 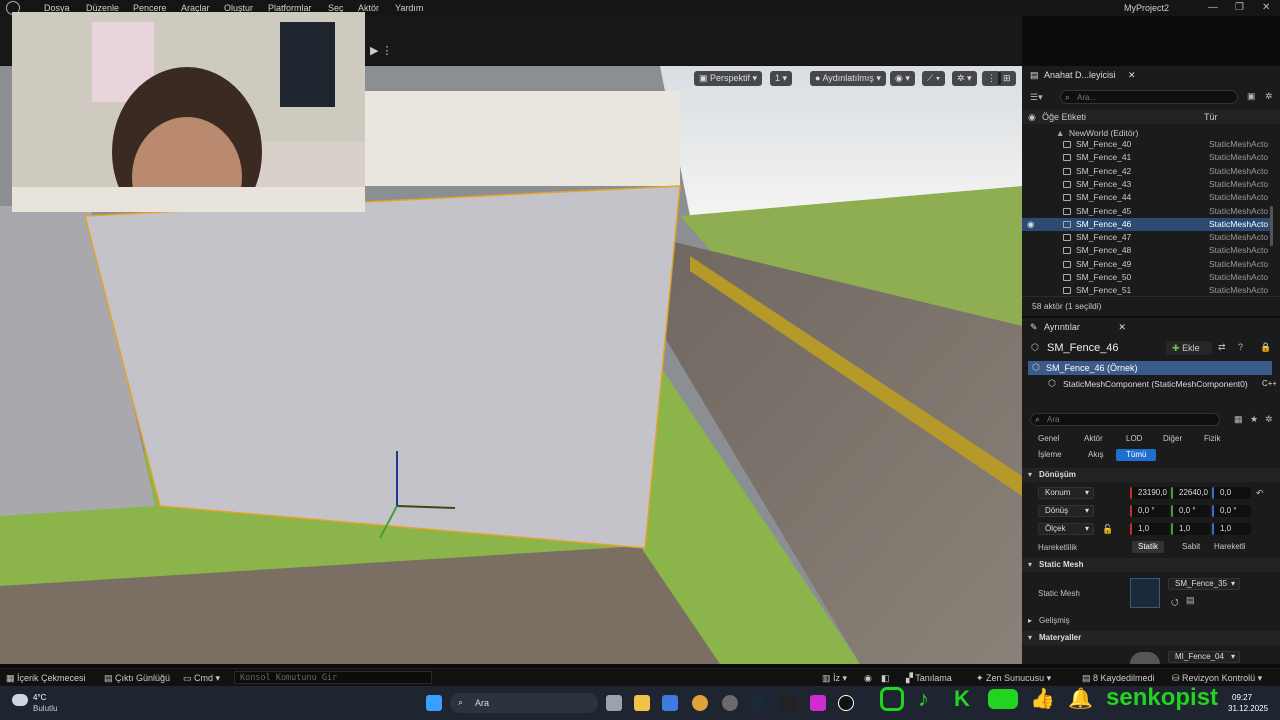 I want to click on favorite-icon: ★, so click(x=1254, y=419).